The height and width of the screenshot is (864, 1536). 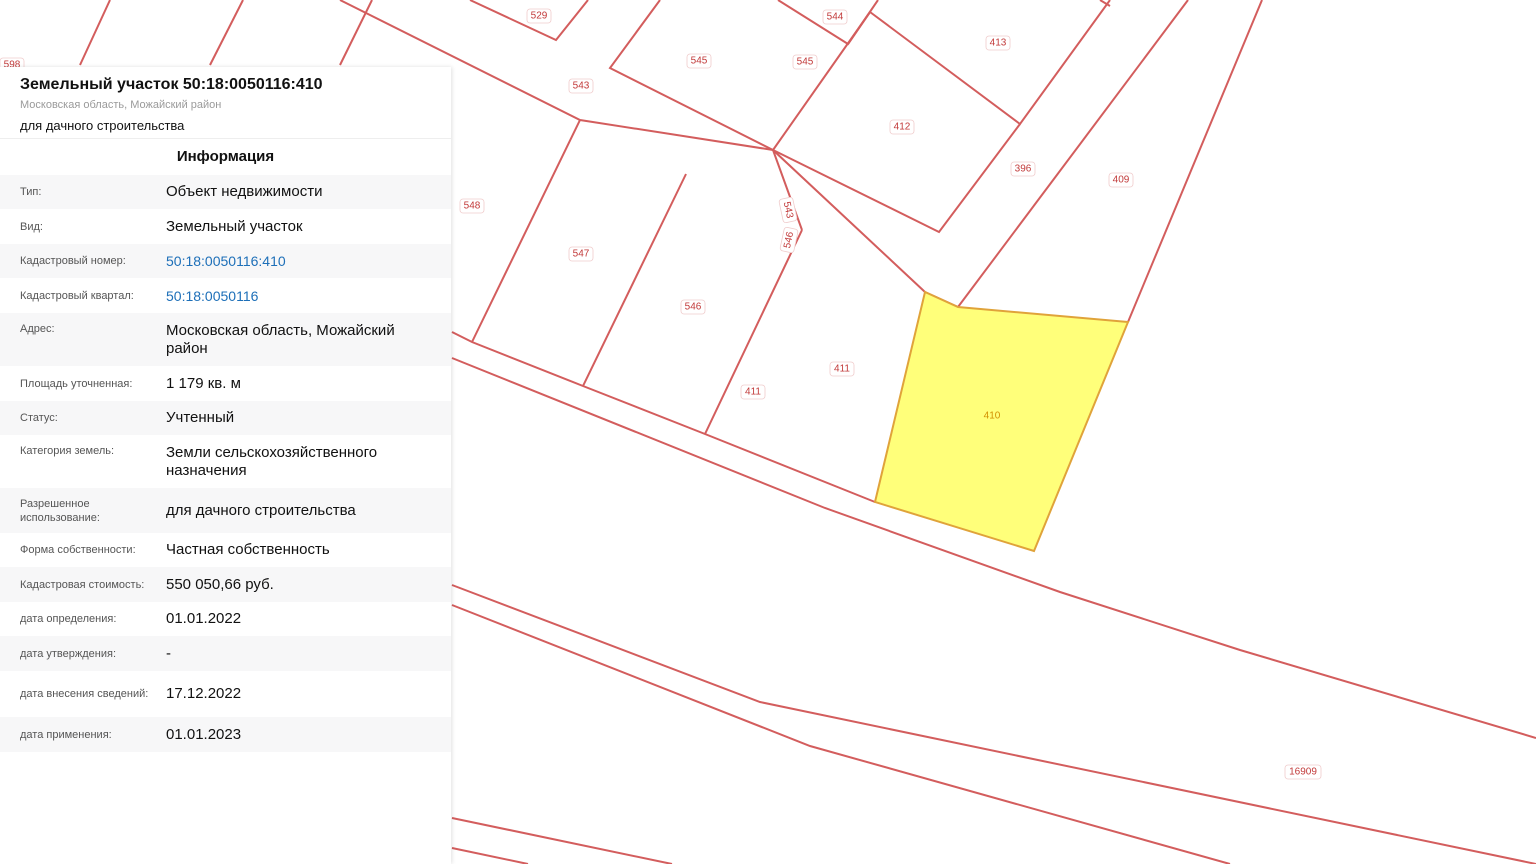 I want to click on parcel-region: Московская область, Можайский район, so click(x=121, y=105).